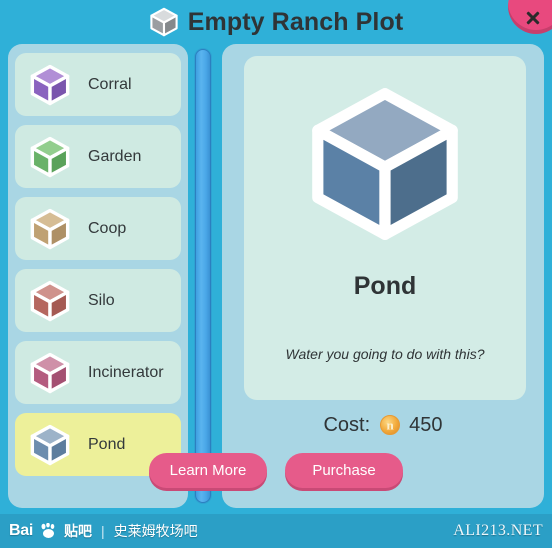 The height and width of the screenshot is (548, 552). I want to click on sidebar-item-label: Coop, so click(107, 228).